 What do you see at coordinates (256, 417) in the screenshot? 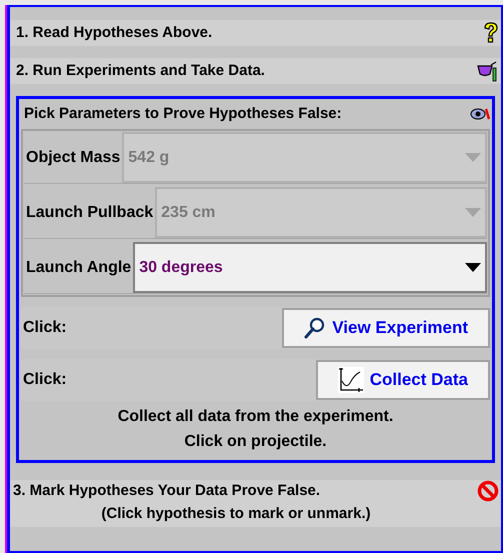
I see `instruction-text: Collect all data from the experiment.` at bounding box center [256, 417].